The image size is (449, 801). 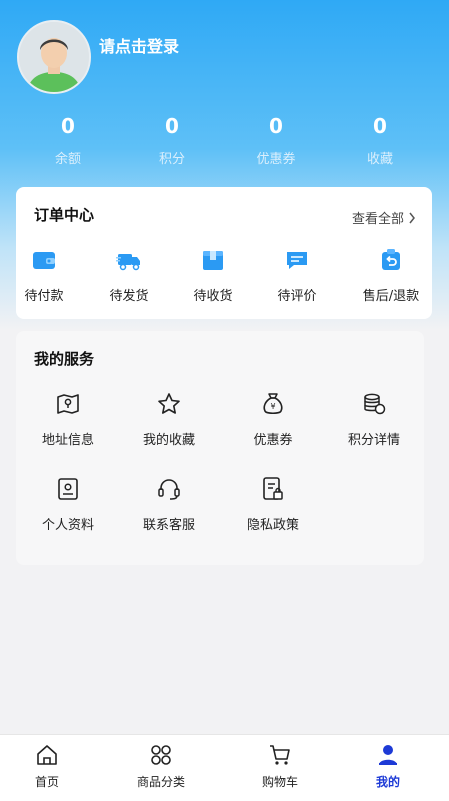 What do you see at coordinates (172, 139) in the screenshot?
I see `stat-points: 0 积分` at bounding box center [172, 139].